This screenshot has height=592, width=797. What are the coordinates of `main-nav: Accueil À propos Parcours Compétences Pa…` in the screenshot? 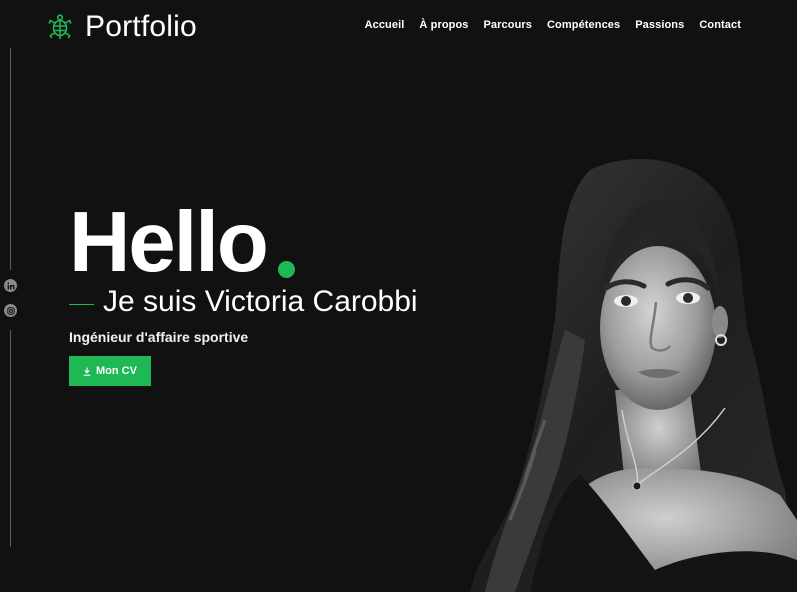 It's located at (553, 25).